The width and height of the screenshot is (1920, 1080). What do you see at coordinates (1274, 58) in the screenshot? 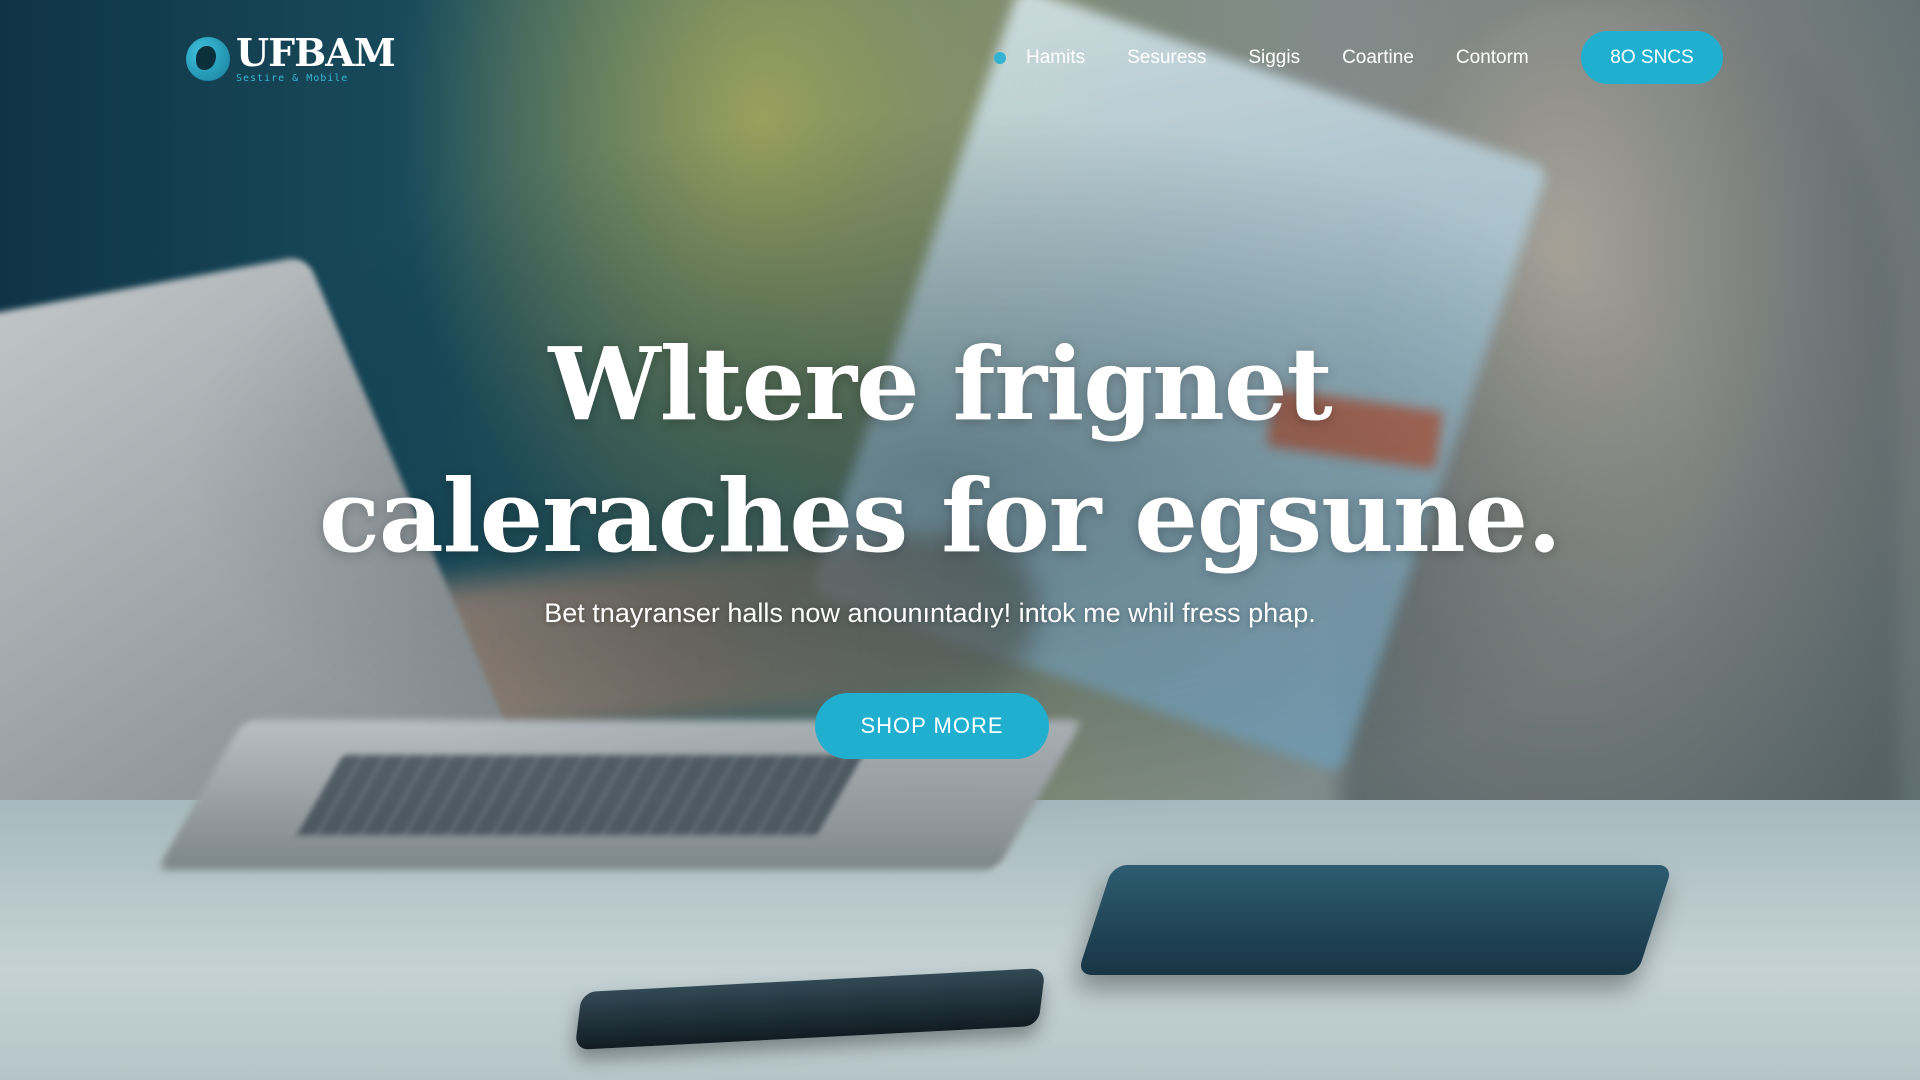
I see `nav-item-siggis: Siggis` at bounding box center [1274, 58].